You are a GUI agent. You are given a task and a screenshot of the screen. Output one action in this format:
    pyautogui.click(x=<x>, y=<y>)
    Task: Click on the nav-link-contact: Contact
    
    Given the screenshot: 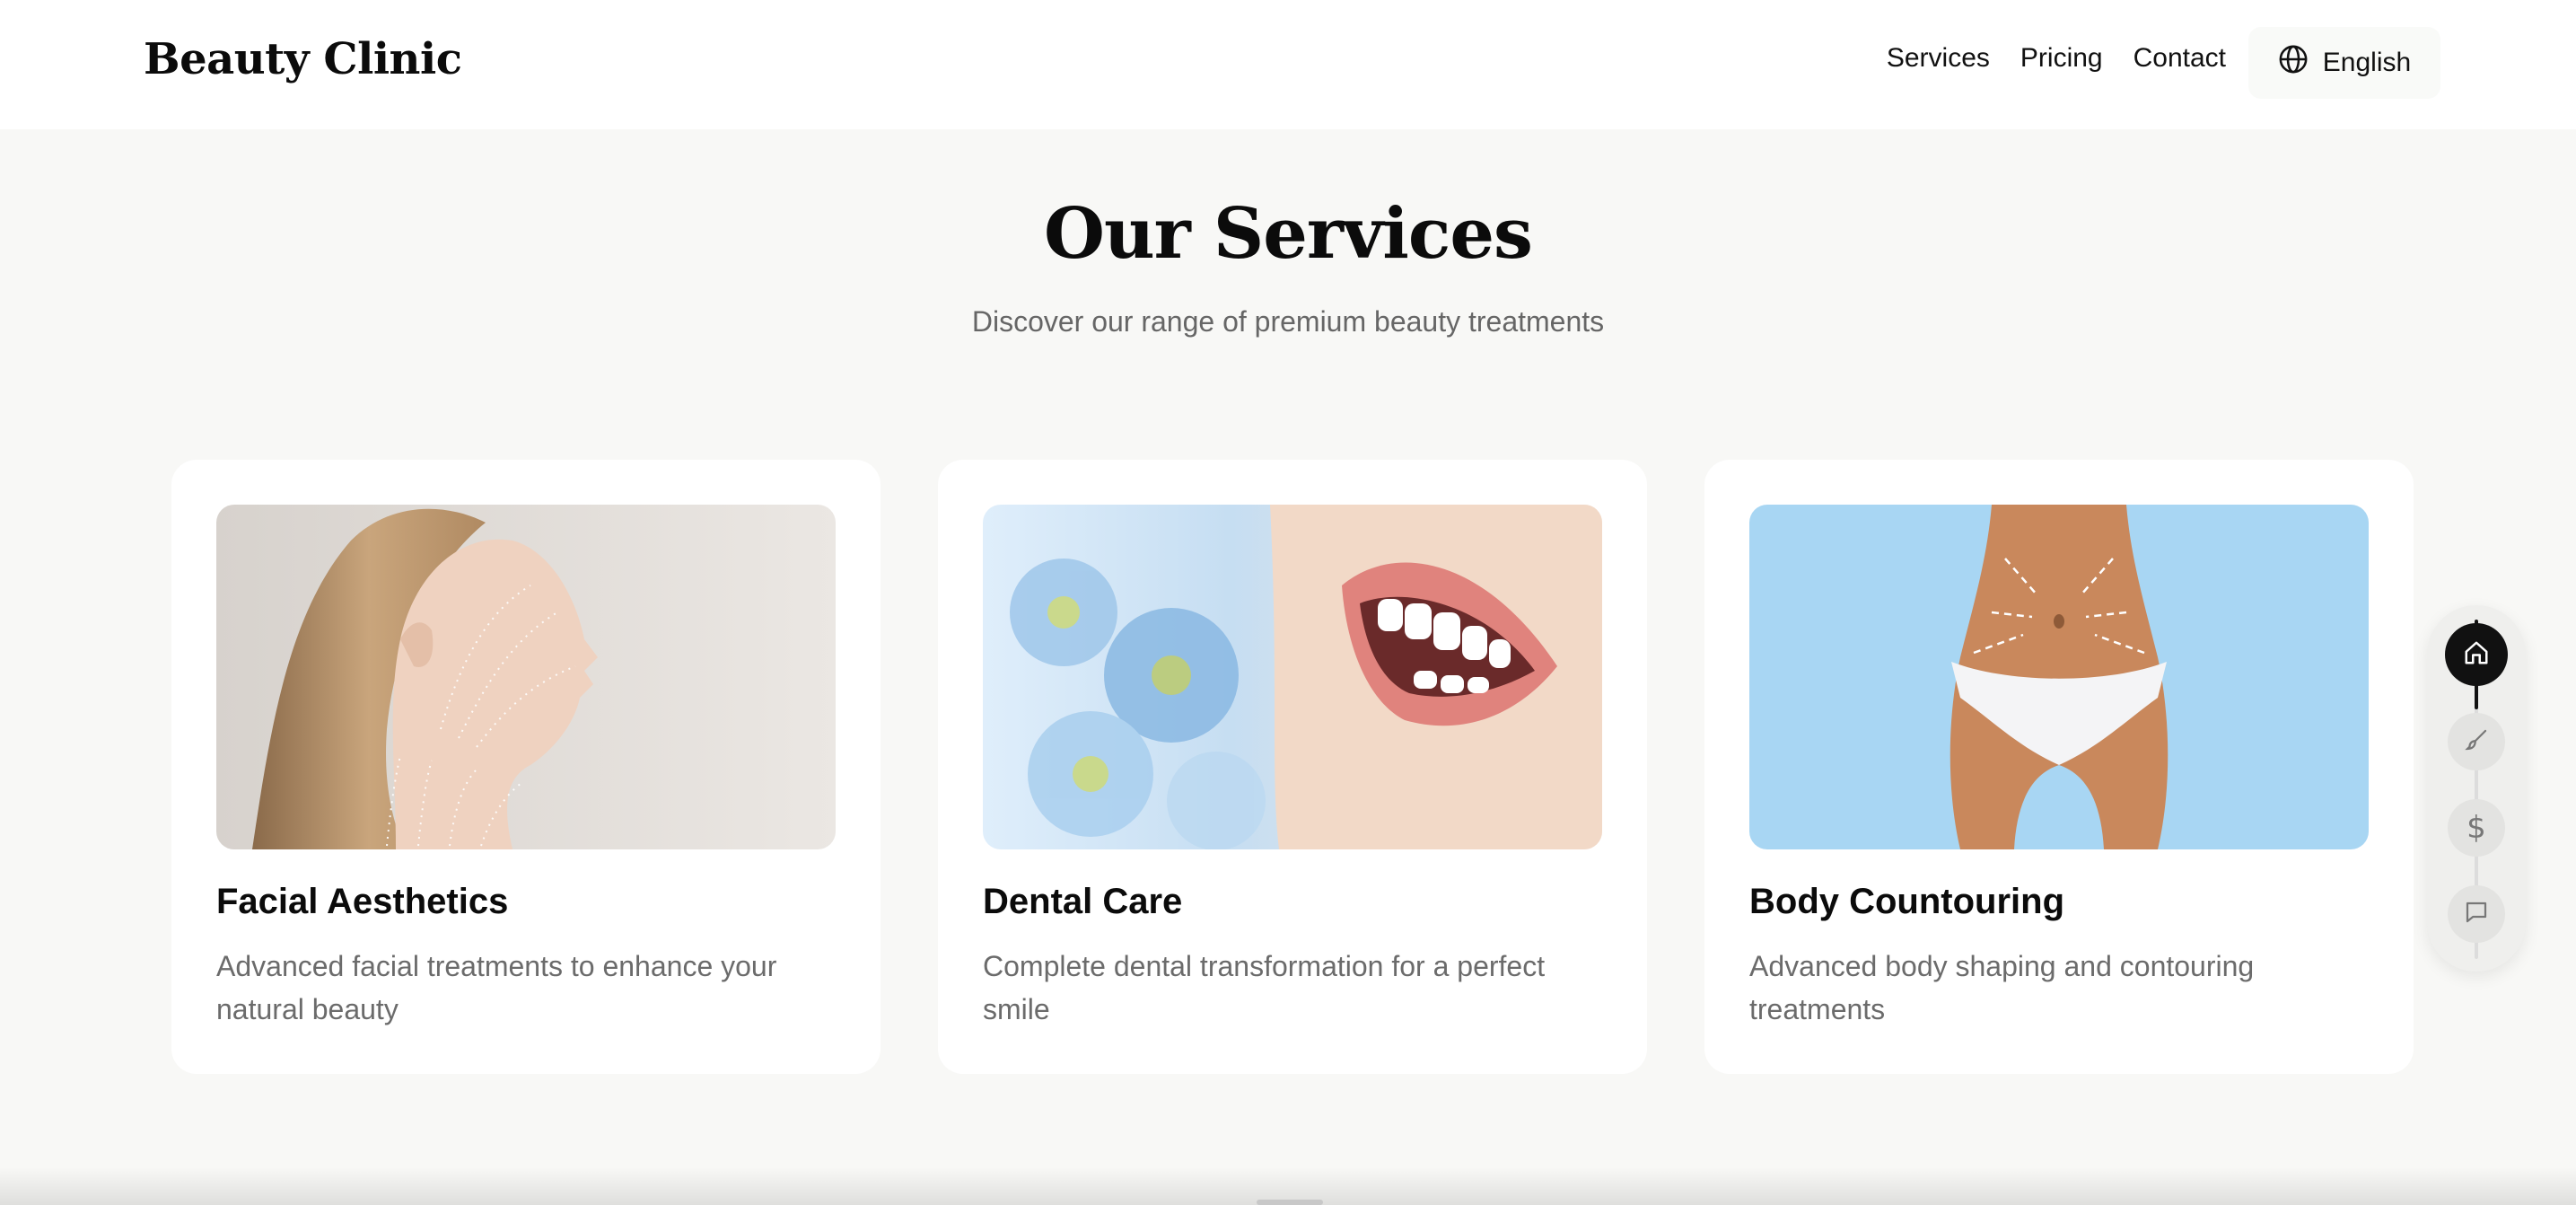 What is the action you would take?
    pyautogui.click(x=2180, y=59)
    